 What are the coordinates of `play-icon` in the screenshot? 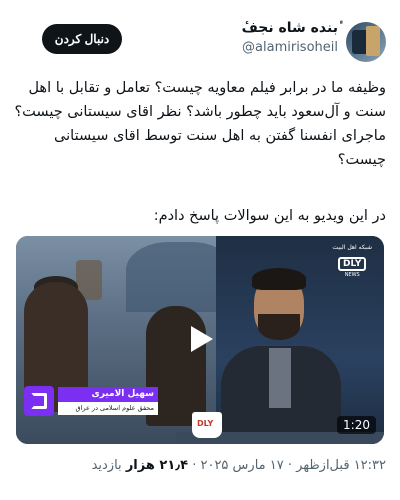 It's located at (200, 339).